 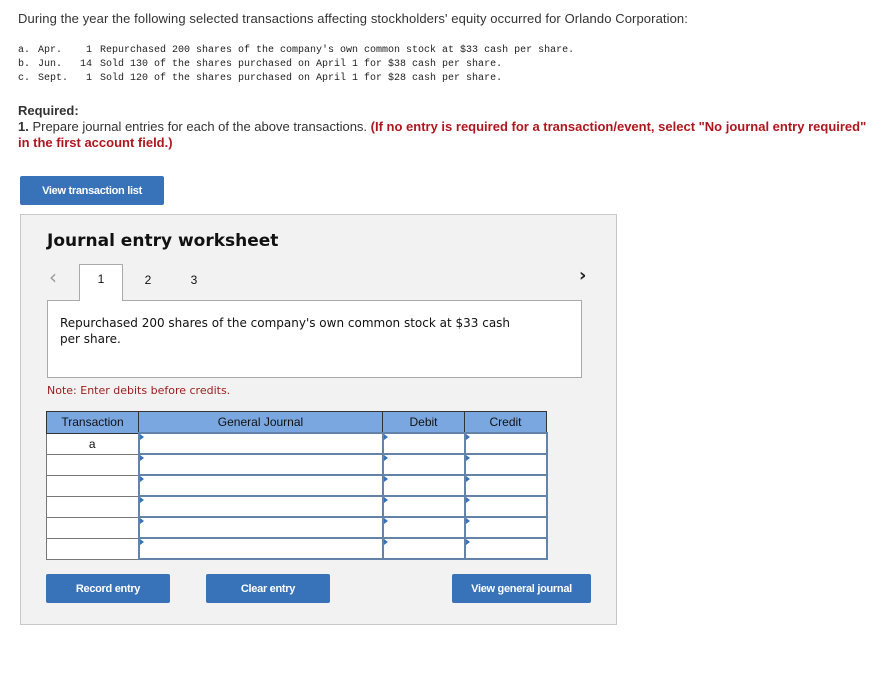 I want to click on tab-2: 2, so click(x=148, y=276).